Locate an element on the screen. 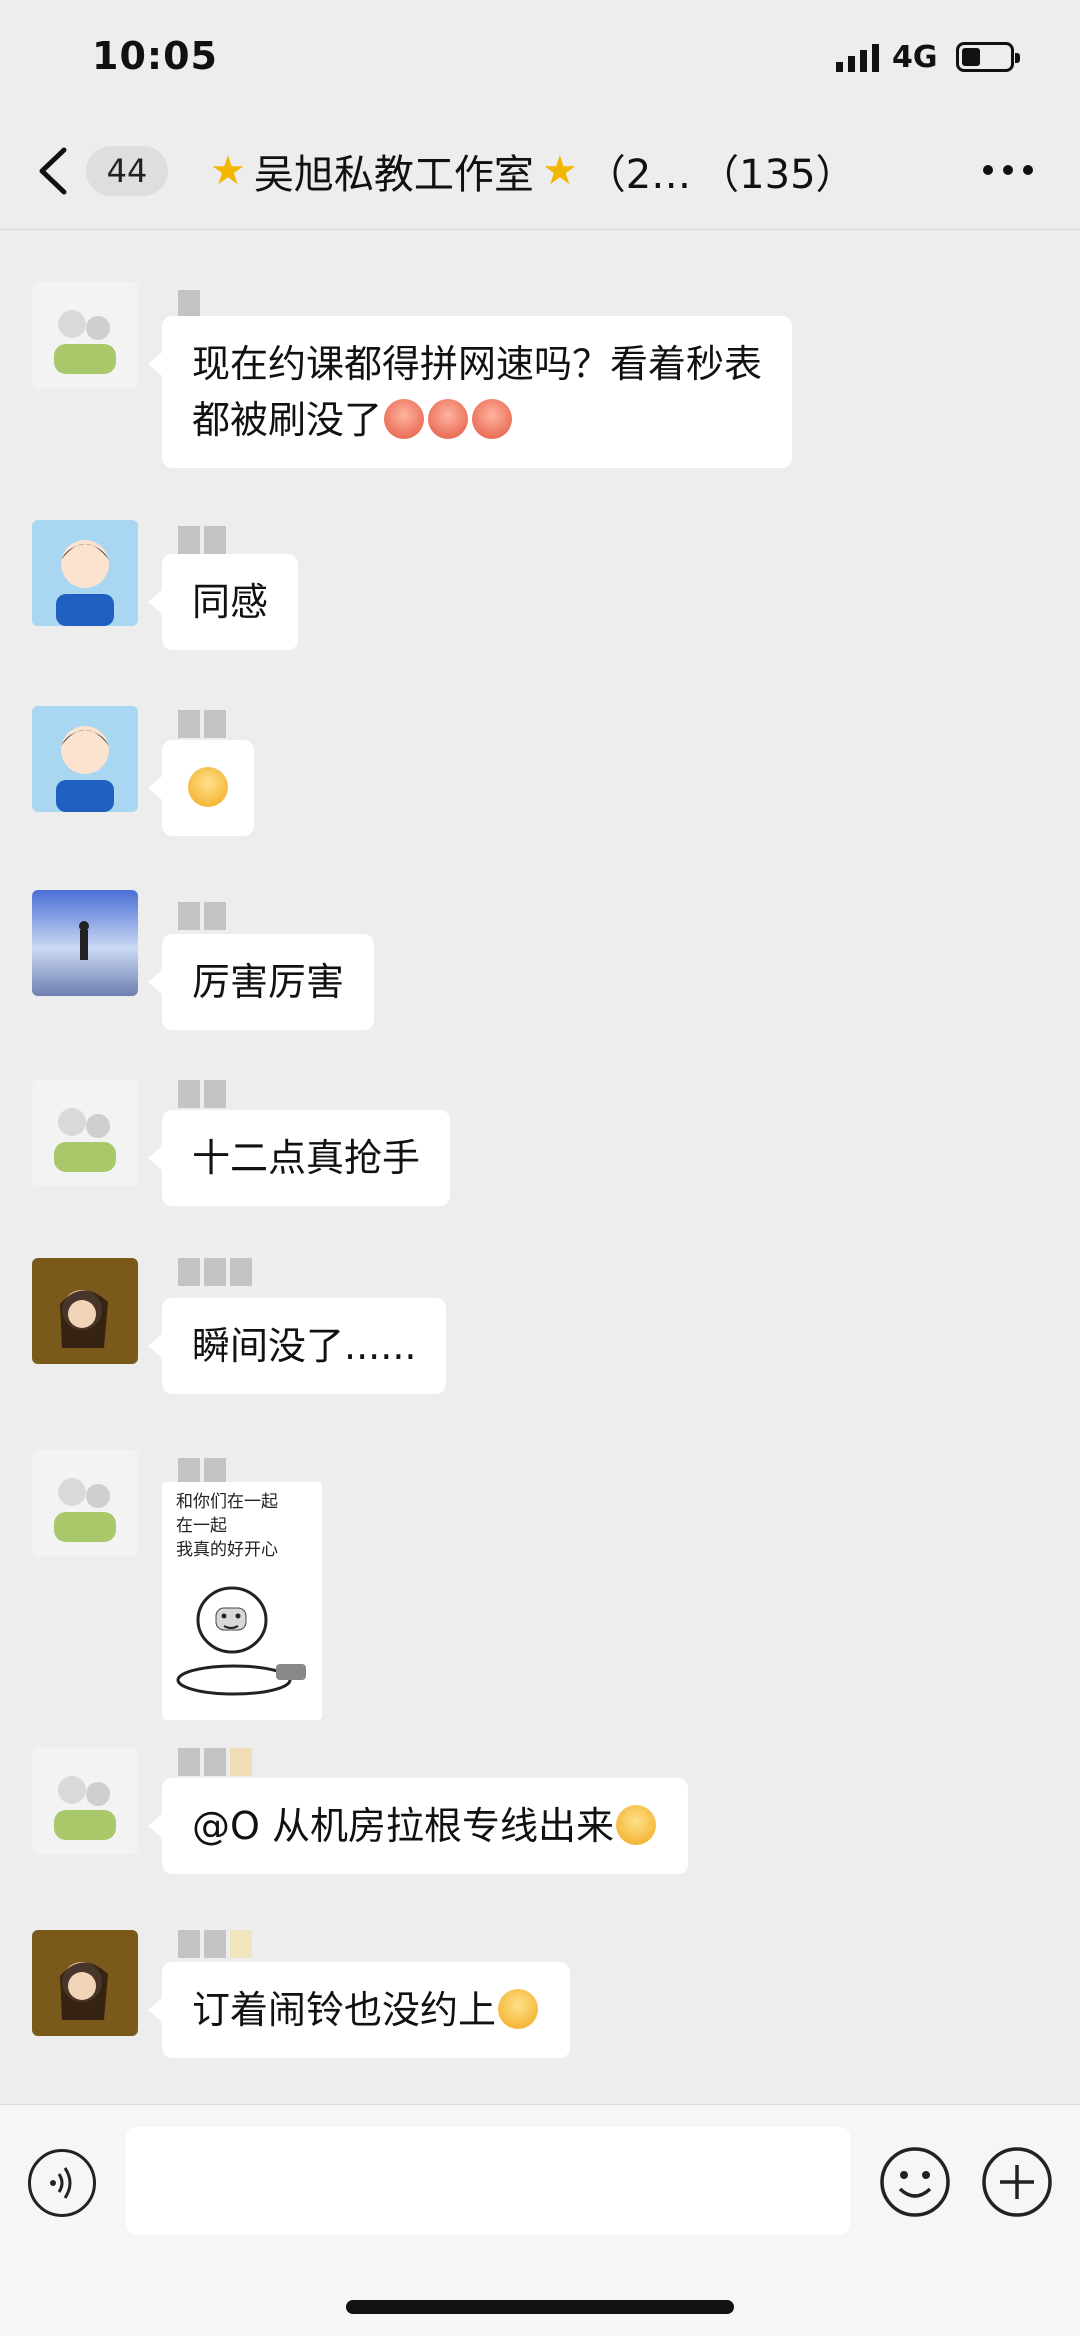 This screenshot has height=2336, width=1080. sticker-text: 在一起 is located at coordinates (201, 1526).